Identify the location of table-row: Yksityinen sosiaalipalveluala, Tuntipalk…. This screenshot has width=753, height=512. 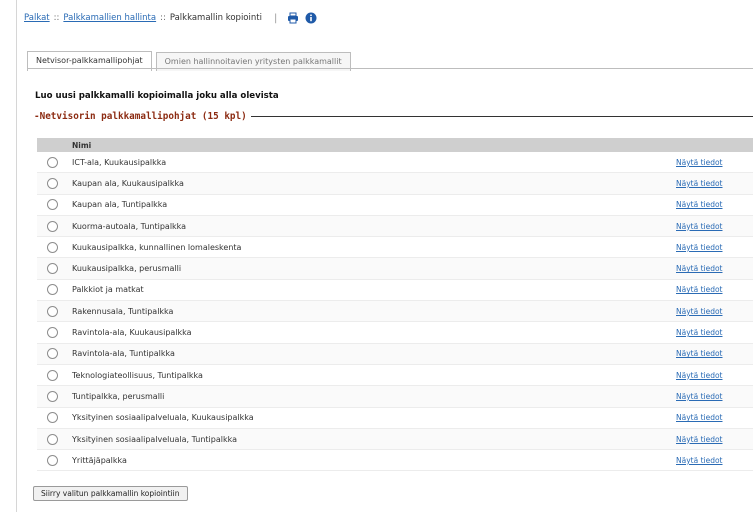
(395, 439).